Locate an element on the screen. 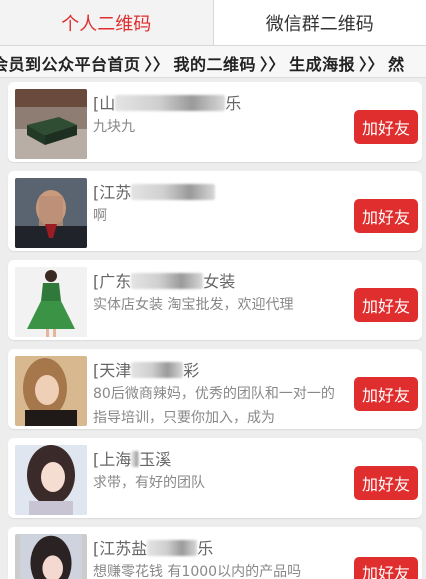 The height and width of the screenshot is (579, 426). tab-group-qr: 微信群二维码 is located at coordinates (319, 22).